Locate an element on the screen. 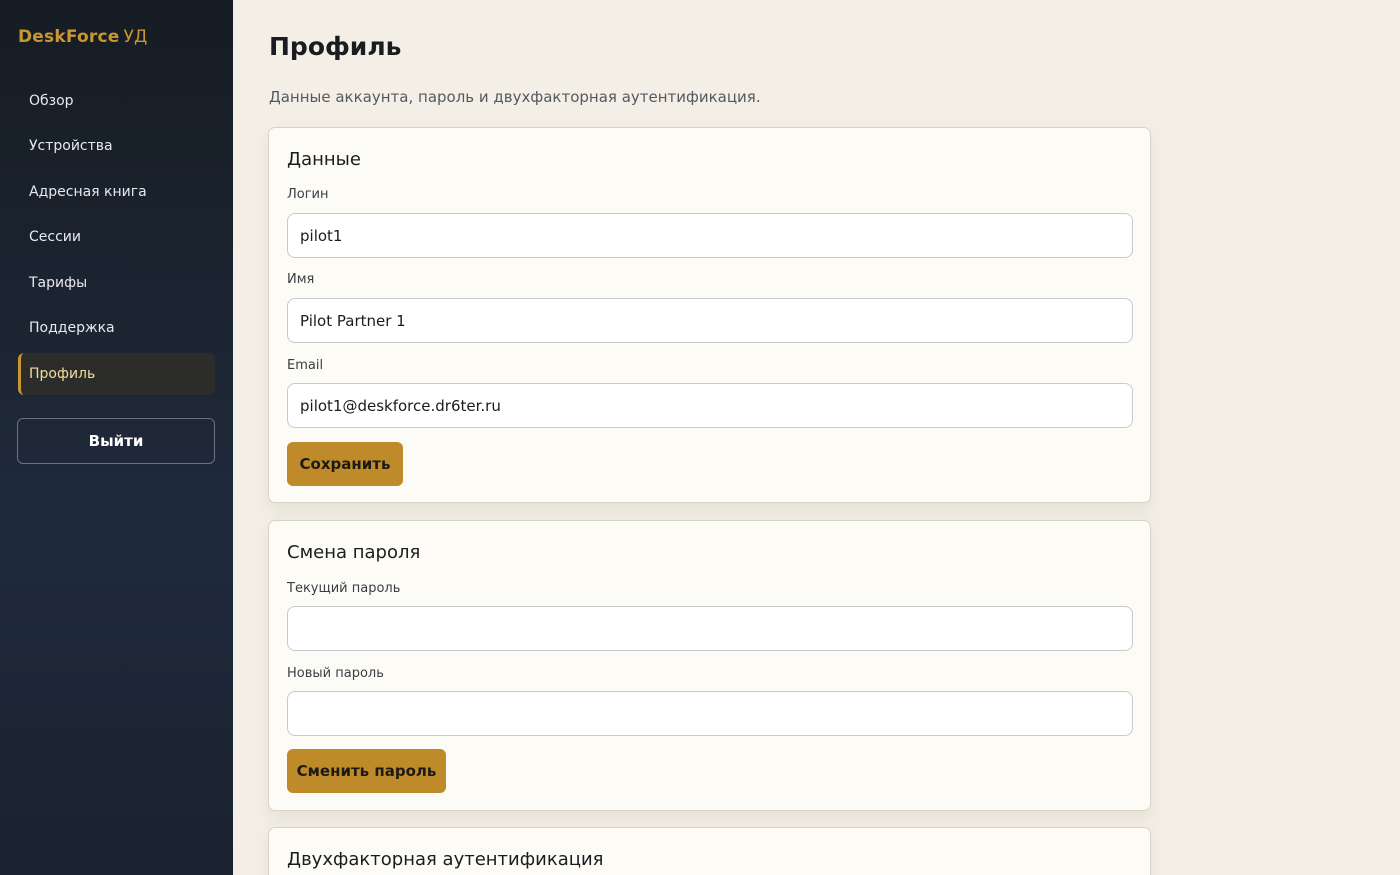 This screenshot has width=1400, height=875. sidebar-item-devices: Устройства is located at coordinates (116, 146).